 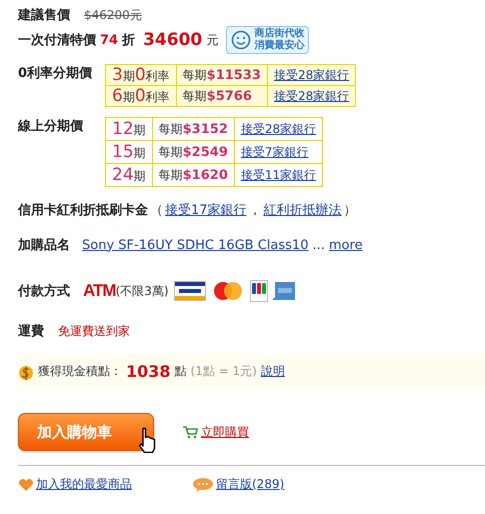 I want to click on addon-label: 加購品名, so click(x=44, y=245).